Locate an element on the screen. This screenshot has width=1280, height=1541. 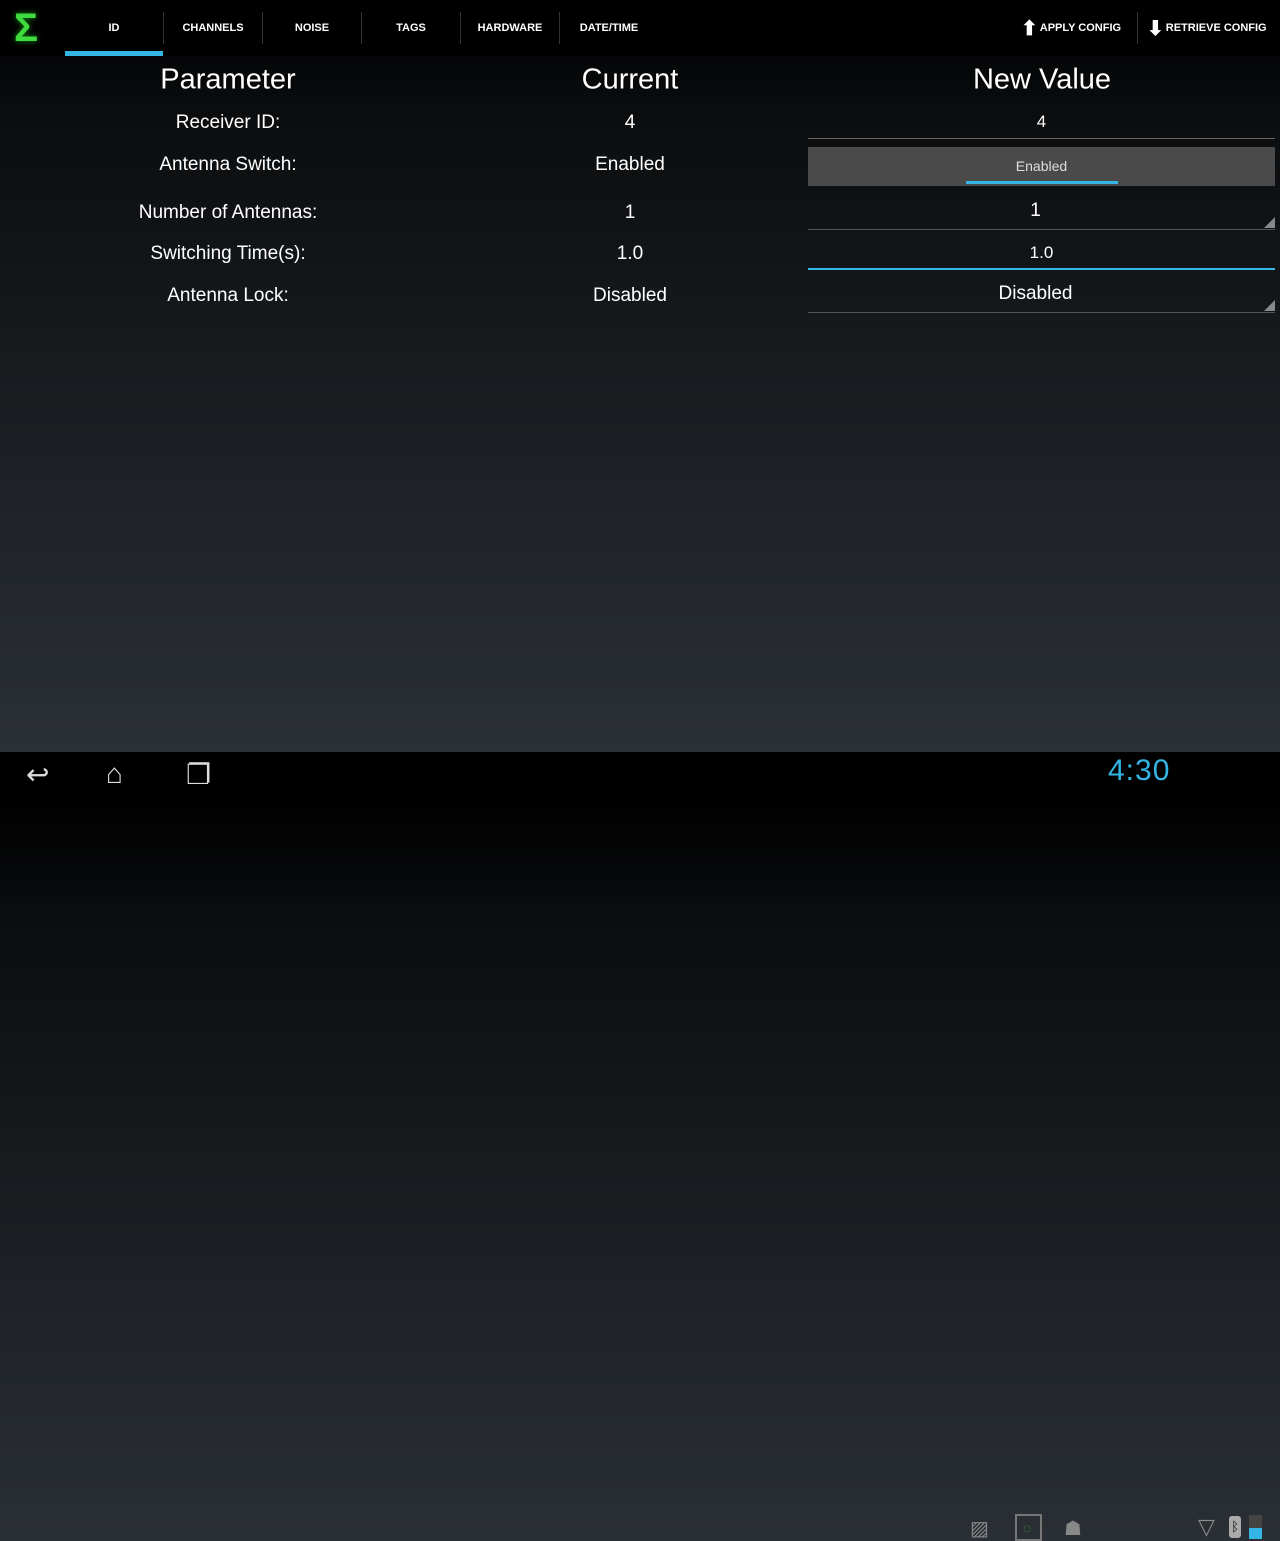
tab-label: CHANNELS is located at coordinates (213, 28).